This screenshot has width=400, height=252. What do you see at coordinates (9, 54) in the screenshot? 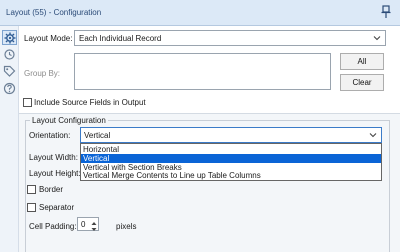
I see `refresh-icon` at bounding box center [9, 54].